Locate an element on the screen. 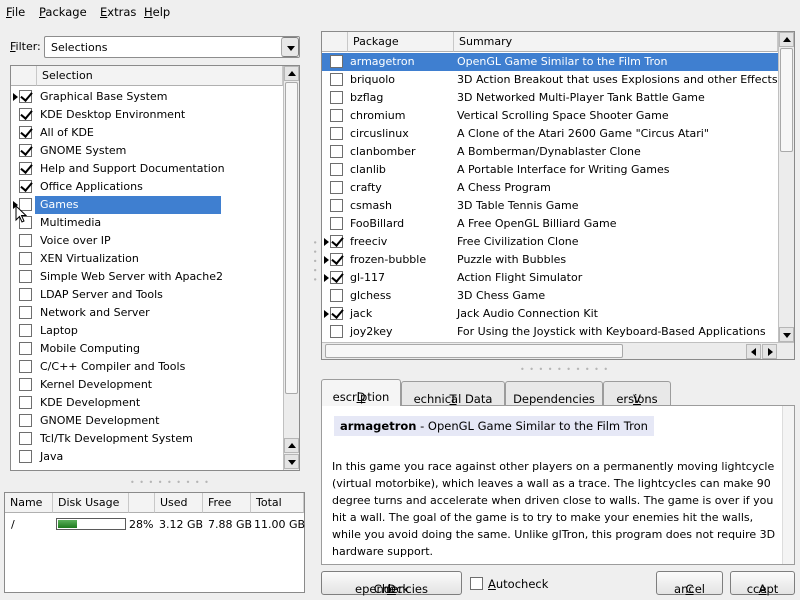 Image resolution: width=800 pixels, height=600 pixels. selections-scroll-thumb is located at coordinates (291, 238).